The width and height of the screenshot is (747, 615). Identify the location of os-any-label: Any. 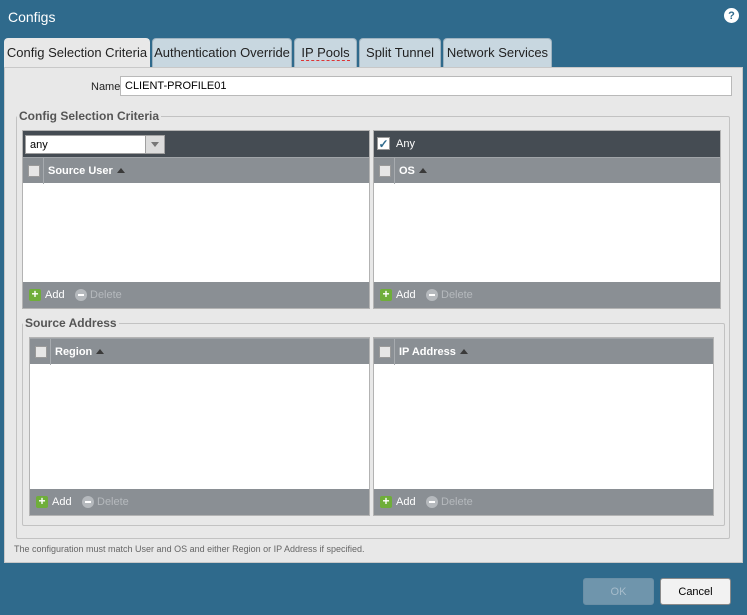
(405, 144).